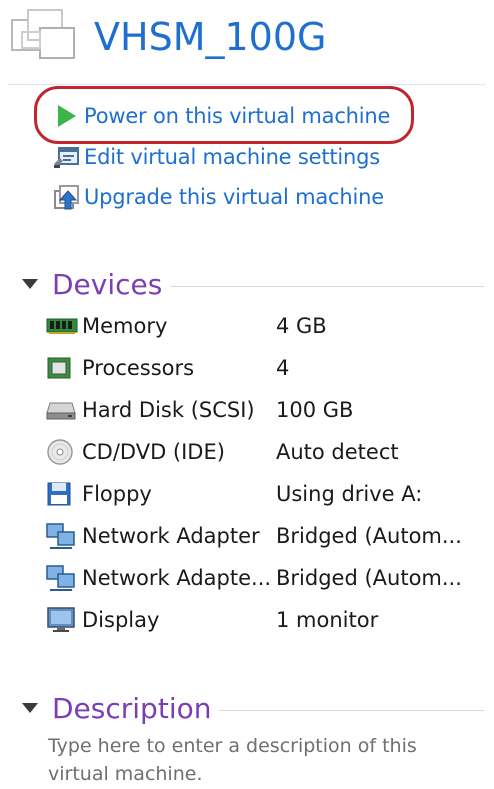 The height and width of the screenshot is (789, 494). Describe the element at coordinates (237, 116) in the screenshot. I see `power-on-label: Power on this virtual machine` at that location.